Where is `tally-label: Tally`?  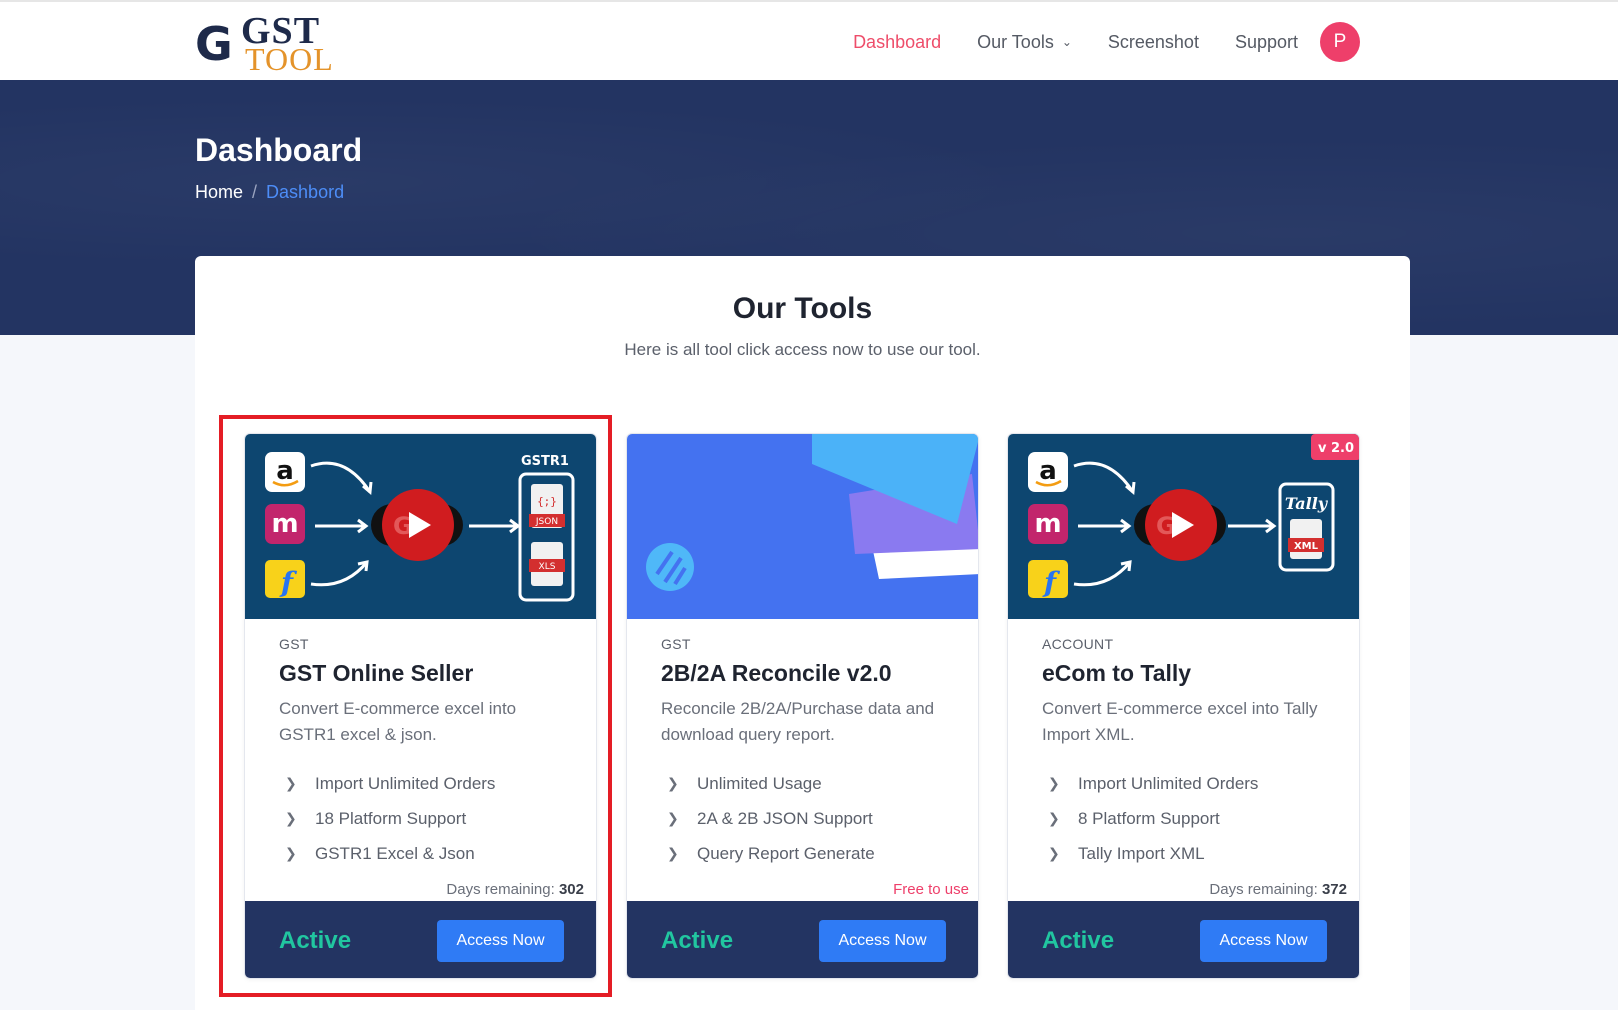
tally-label: Tally is located at coordinates (1307, 503).